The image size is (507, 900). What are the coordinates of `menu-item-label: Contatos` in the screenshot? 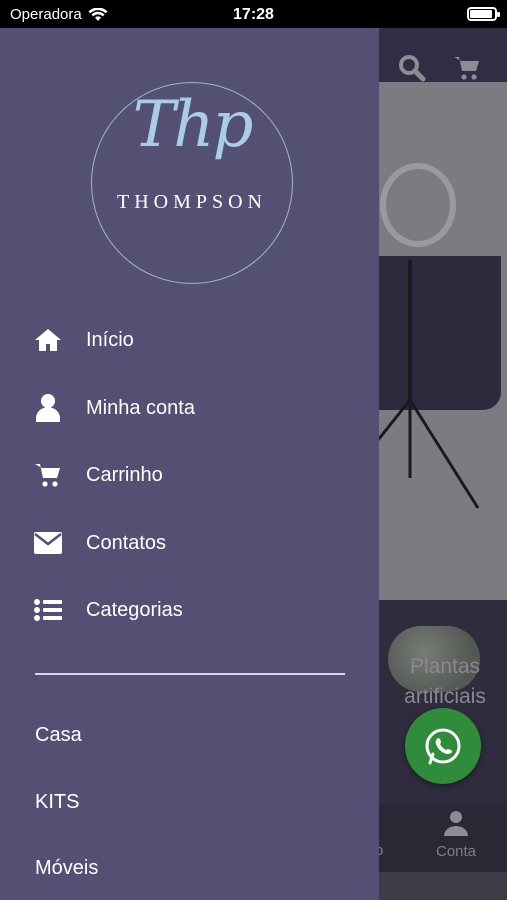 It's located at (126, 542).